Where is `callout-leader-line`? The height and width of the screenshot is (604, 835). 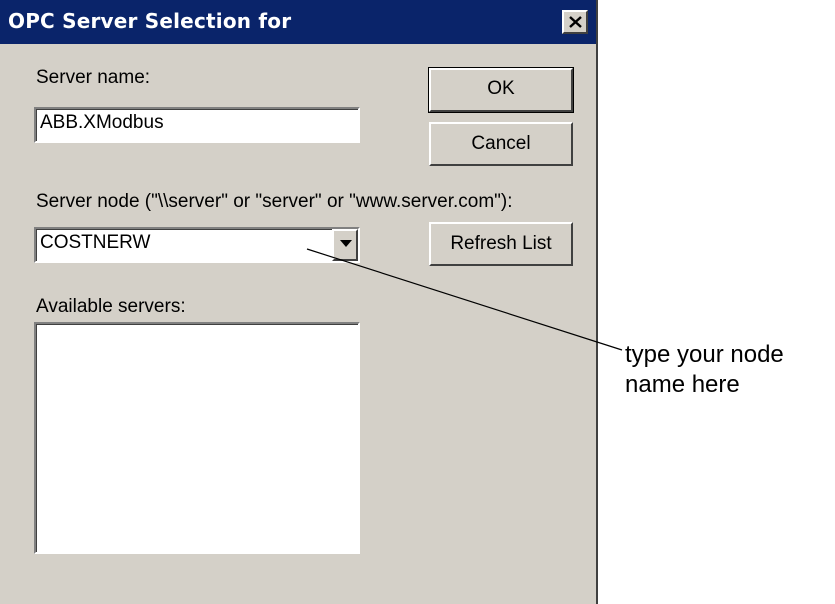
callout-leader-line is located at coordinates (464, 299).